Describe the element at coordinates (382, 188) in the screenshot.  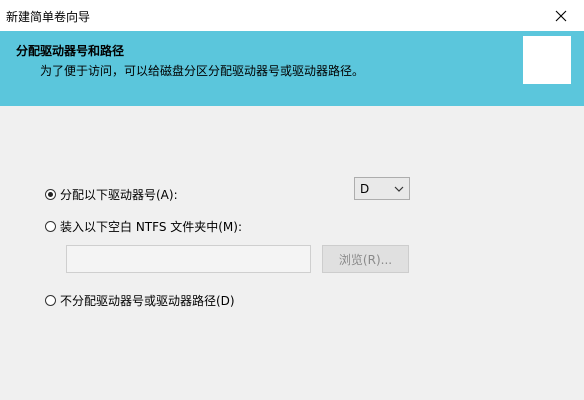
I see `drive-letter-select: D` at that location.